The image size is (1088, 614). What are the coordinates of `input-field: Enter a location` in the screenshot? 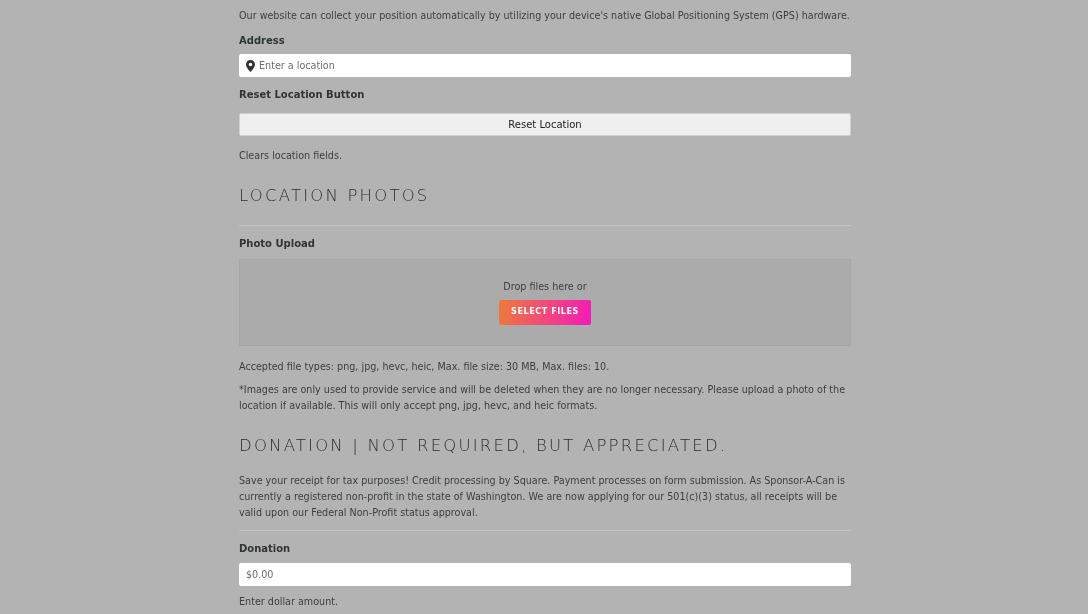 It's located at (545, 65).